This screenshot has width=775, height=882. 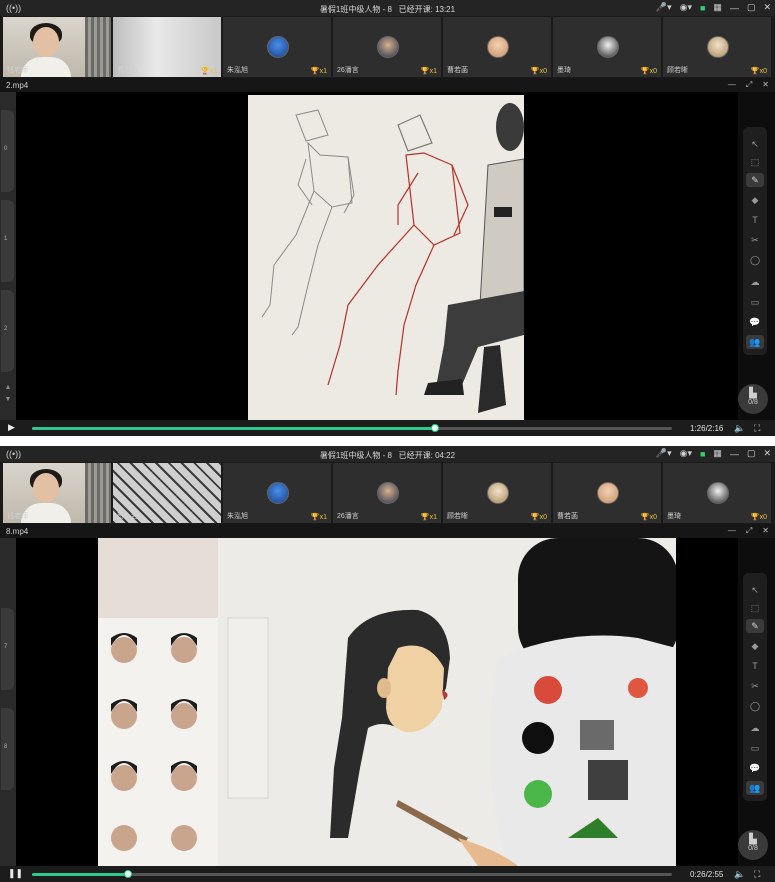 What do you see at coordinates (11, 427) in the screenshot?
I see `play-button: ▶` at bounding box center [11, 427].